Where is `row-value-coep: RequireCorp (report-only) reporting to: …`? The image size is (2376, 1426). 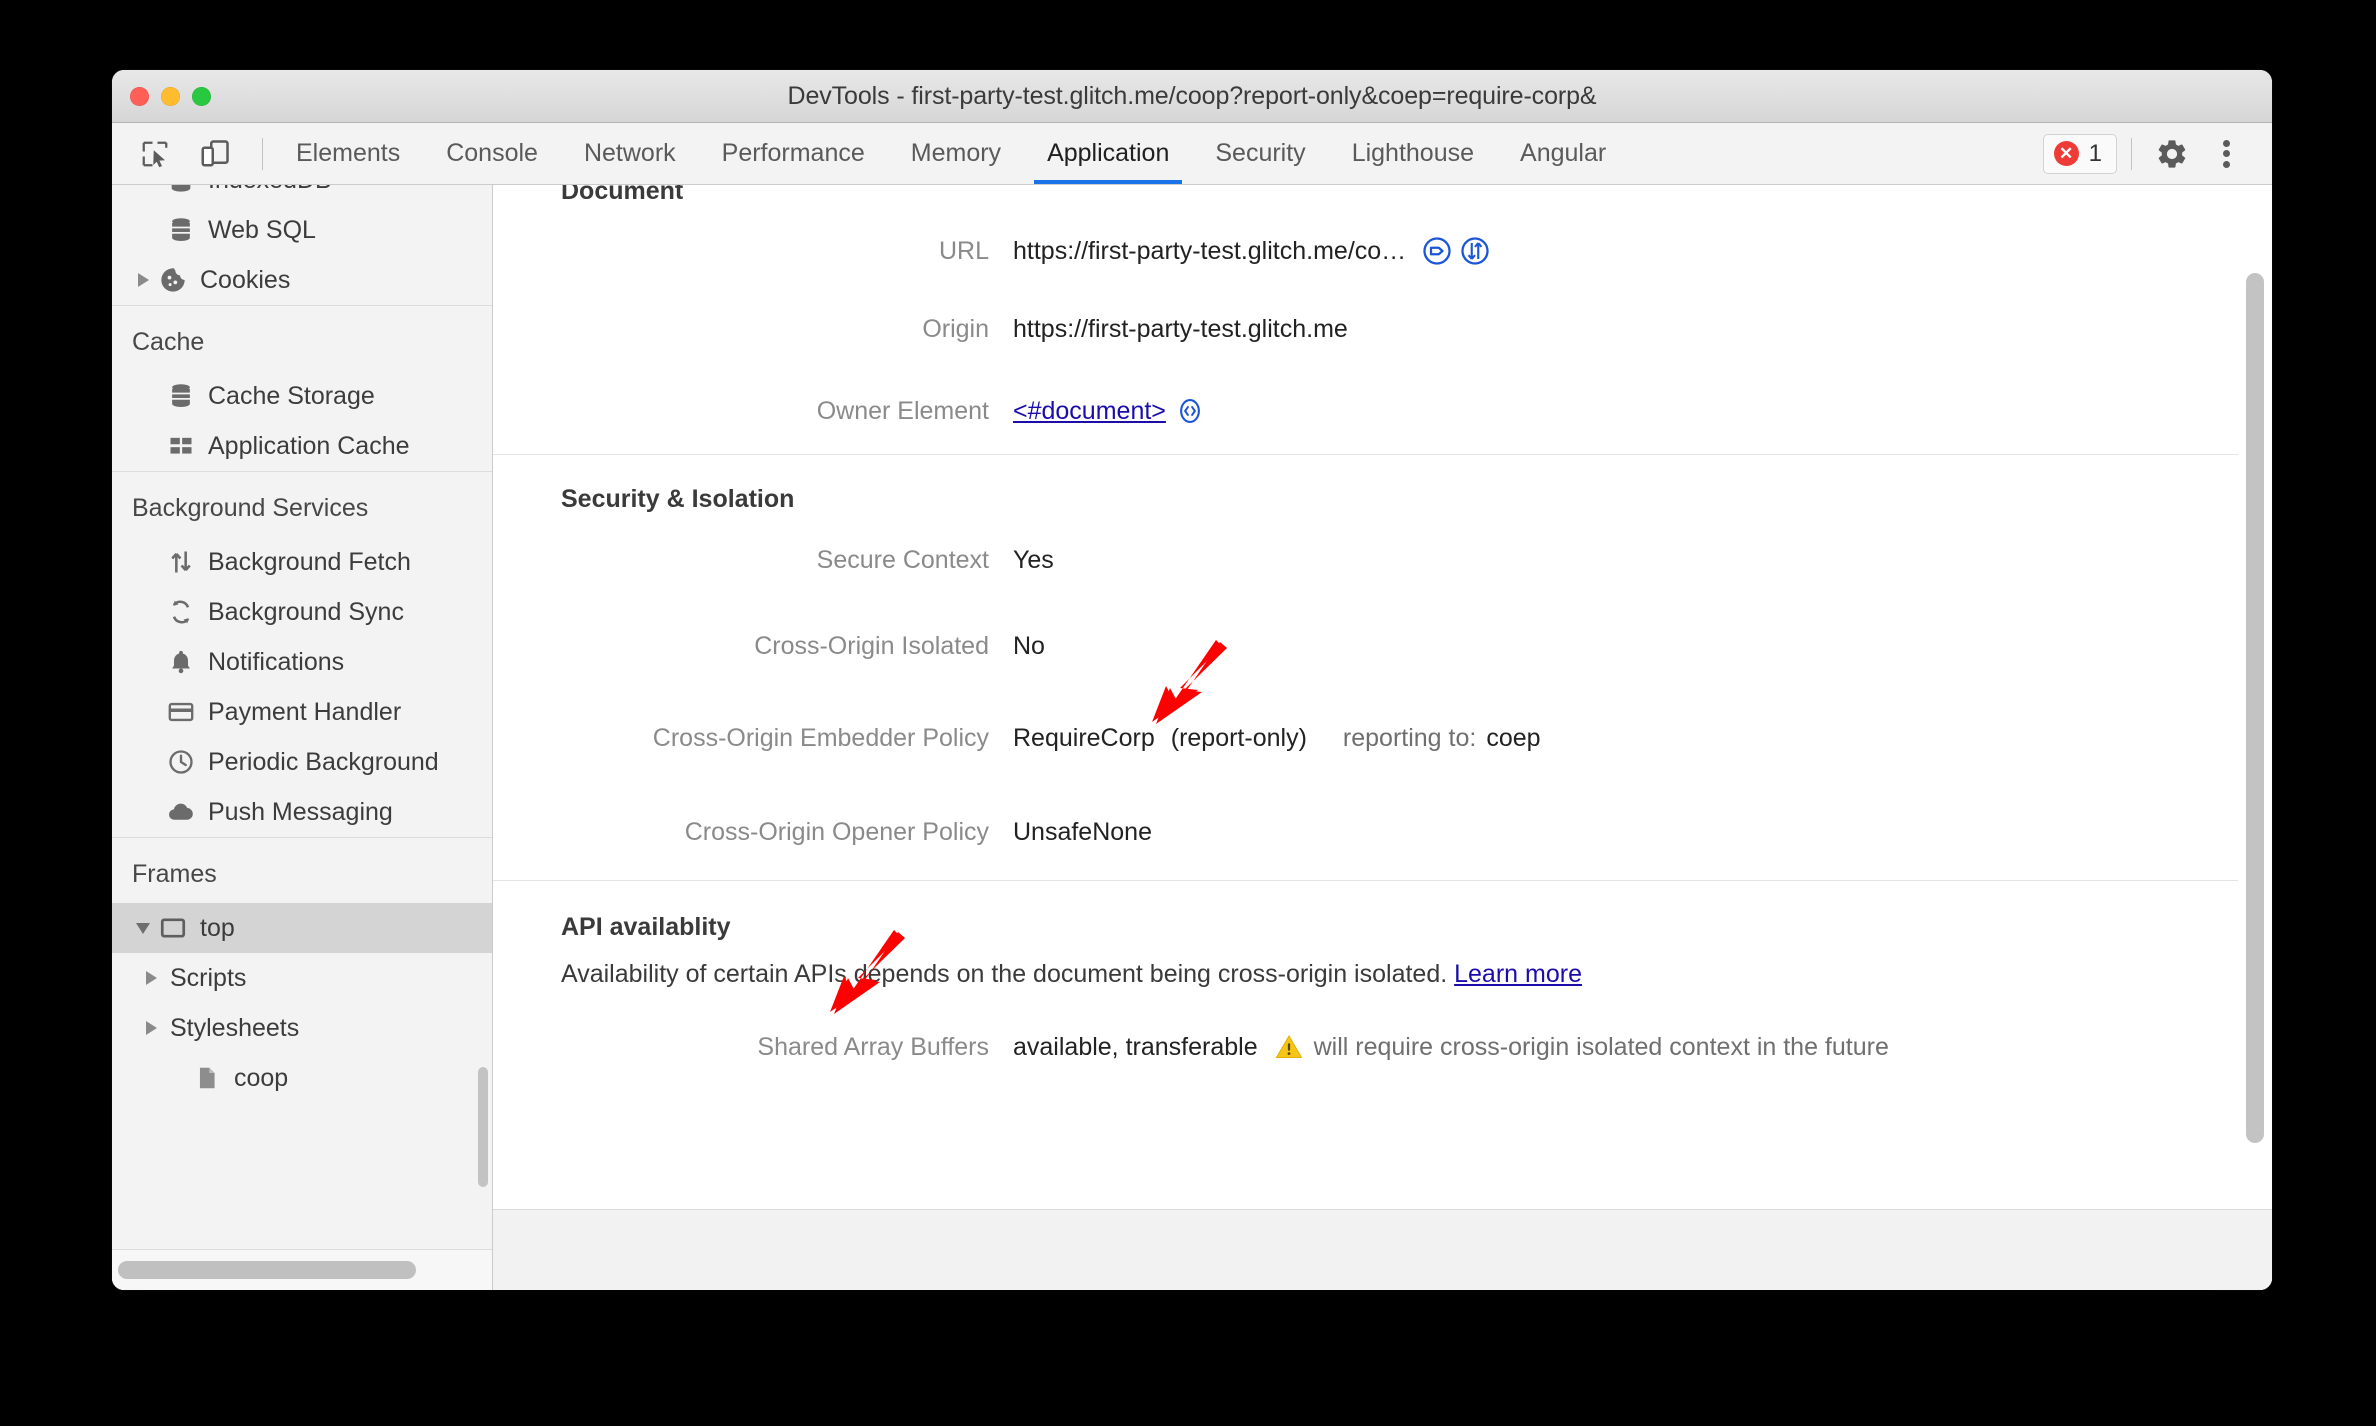 row-value-coep: RequireCorp (report-only) reporting to: … is located at coordinates (1277, 738).